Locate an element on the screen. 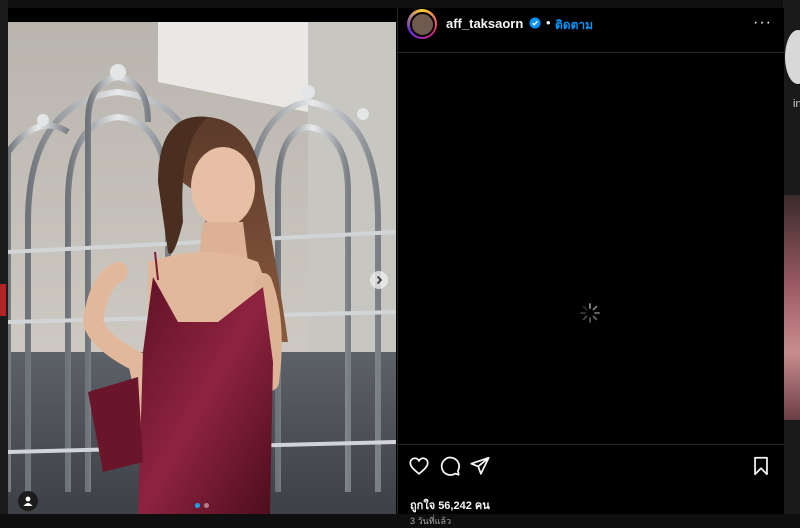 This screenshot has width=800, height=528. comment-icon is located at coordinates (450, 466).